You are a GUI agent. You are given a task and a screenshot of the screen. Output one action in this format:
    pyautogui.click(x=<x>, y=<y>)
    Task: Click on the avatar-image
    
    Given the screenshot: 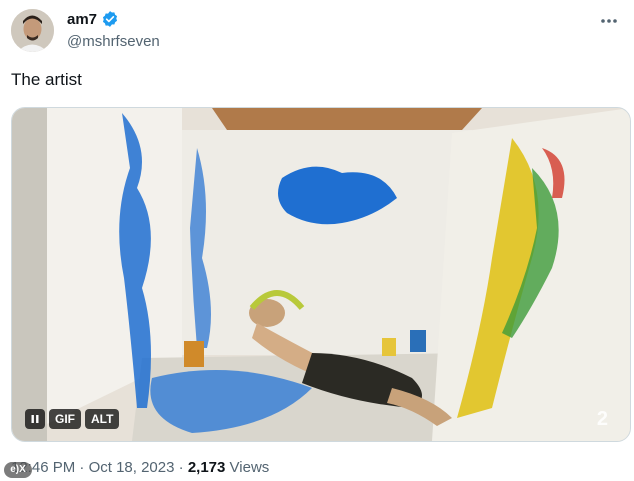 What is the action you would take?
    pyautogui.click(x=32, y=30)
    